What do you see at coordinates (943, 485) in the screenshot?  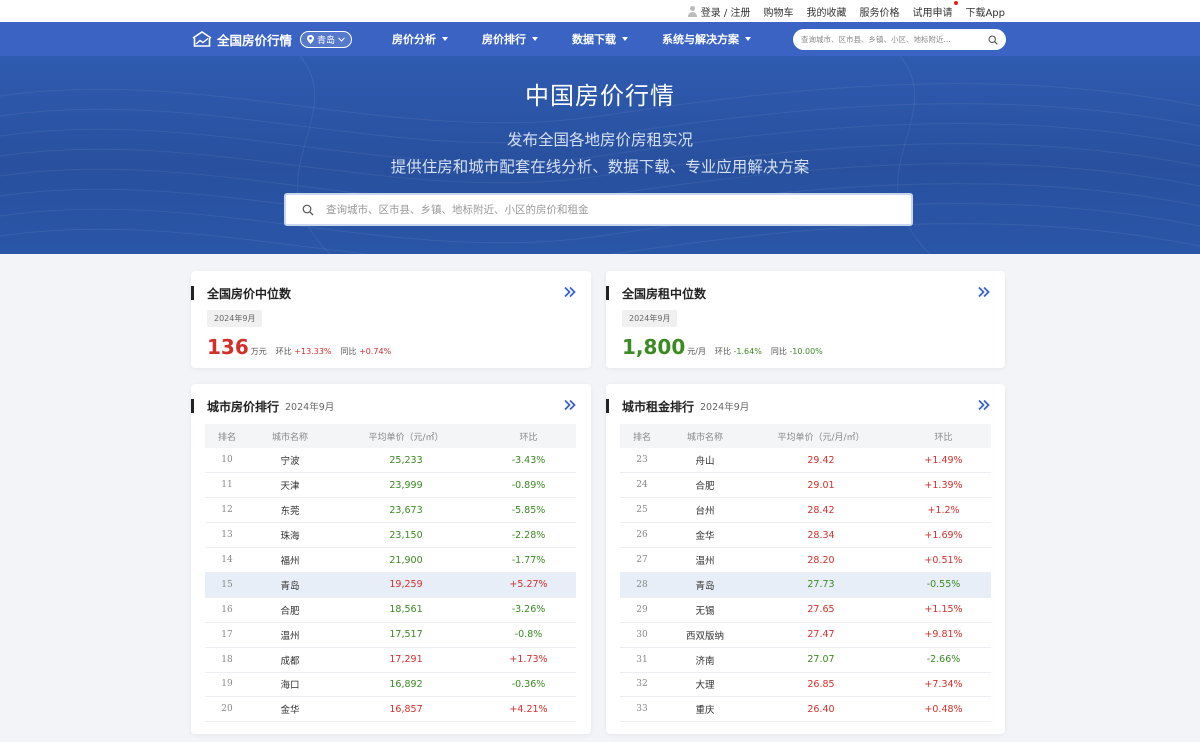 I see `change-cell: +1.39%` at bounding box center [943, 485].